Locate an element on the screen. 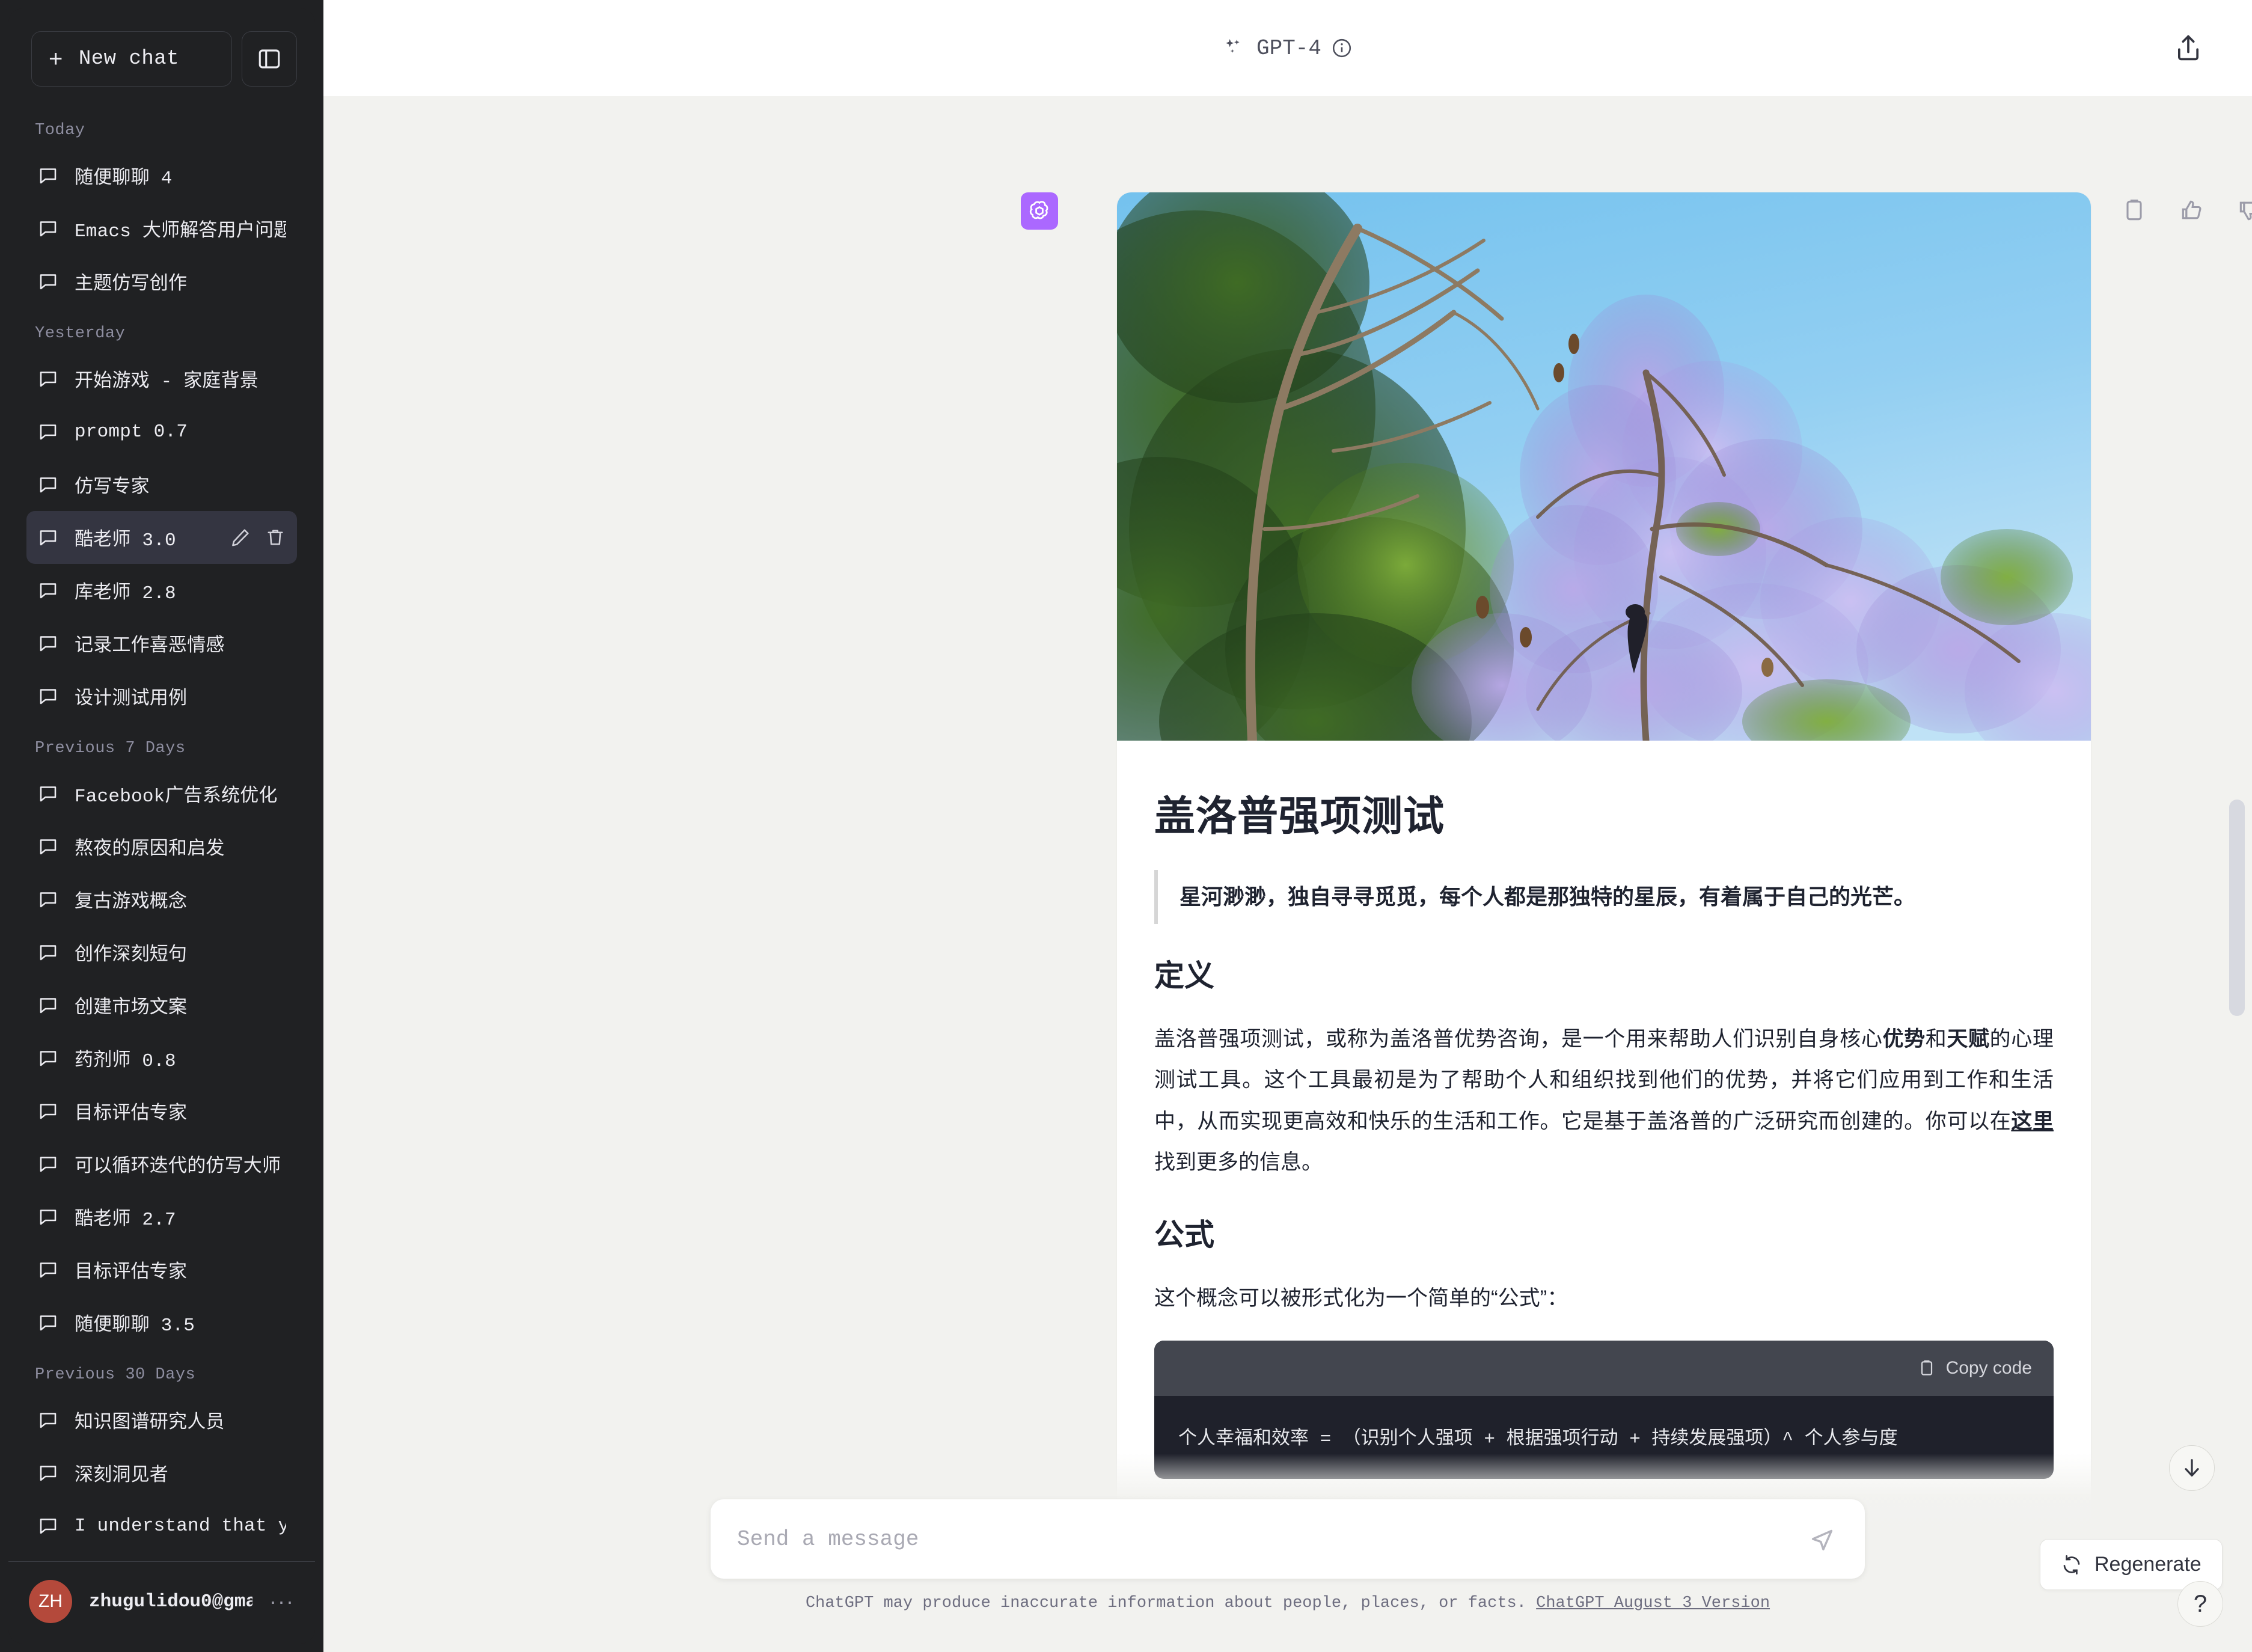 The width and height of the screenshot is (2252, 1652). conversation-title: 随便聊聊 4 is located at coordinates (124, 178).